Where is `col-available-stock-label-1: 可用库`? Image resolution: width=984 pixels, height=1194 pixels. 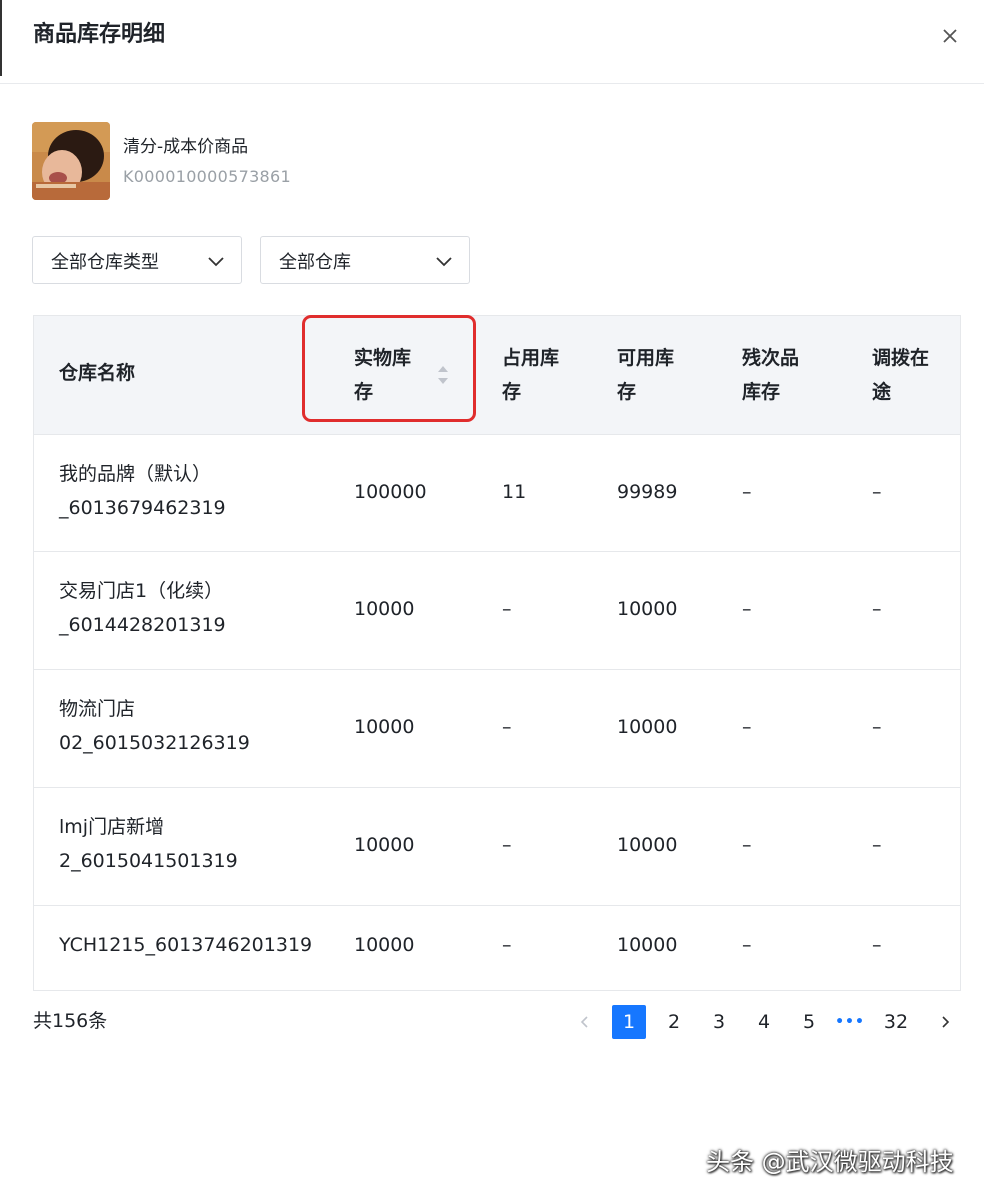
col-available-stock-label-1: 可用库 is located at coordinates (646, 358).